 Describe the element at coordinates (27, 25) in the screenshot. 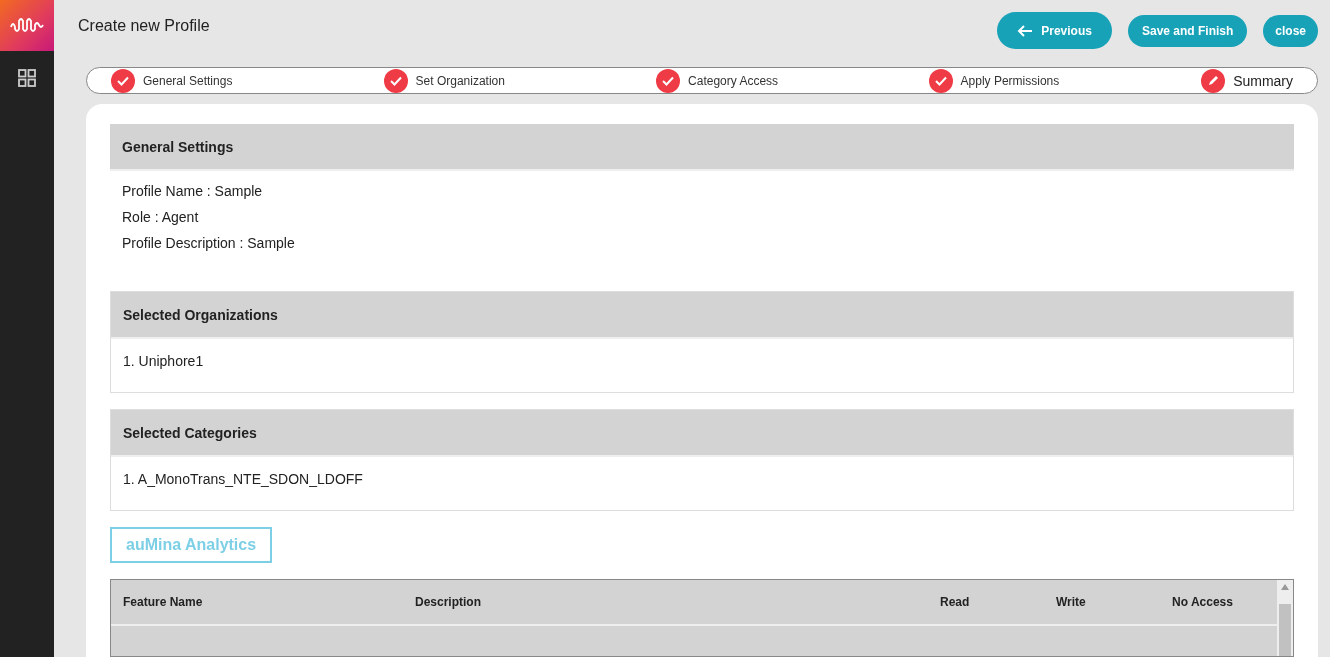

I see `logo-icon` at that location.